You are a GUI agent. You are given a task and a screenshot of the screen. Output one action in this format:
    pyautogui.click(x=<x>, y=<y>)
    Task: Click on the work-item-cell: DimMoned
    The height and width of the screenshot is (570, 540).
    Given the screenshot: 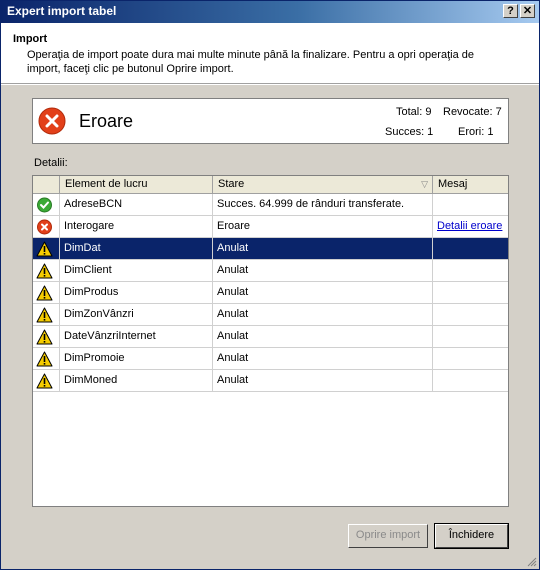 What is the action you would take?
    pyautogui.click(x=136, y=381)
    